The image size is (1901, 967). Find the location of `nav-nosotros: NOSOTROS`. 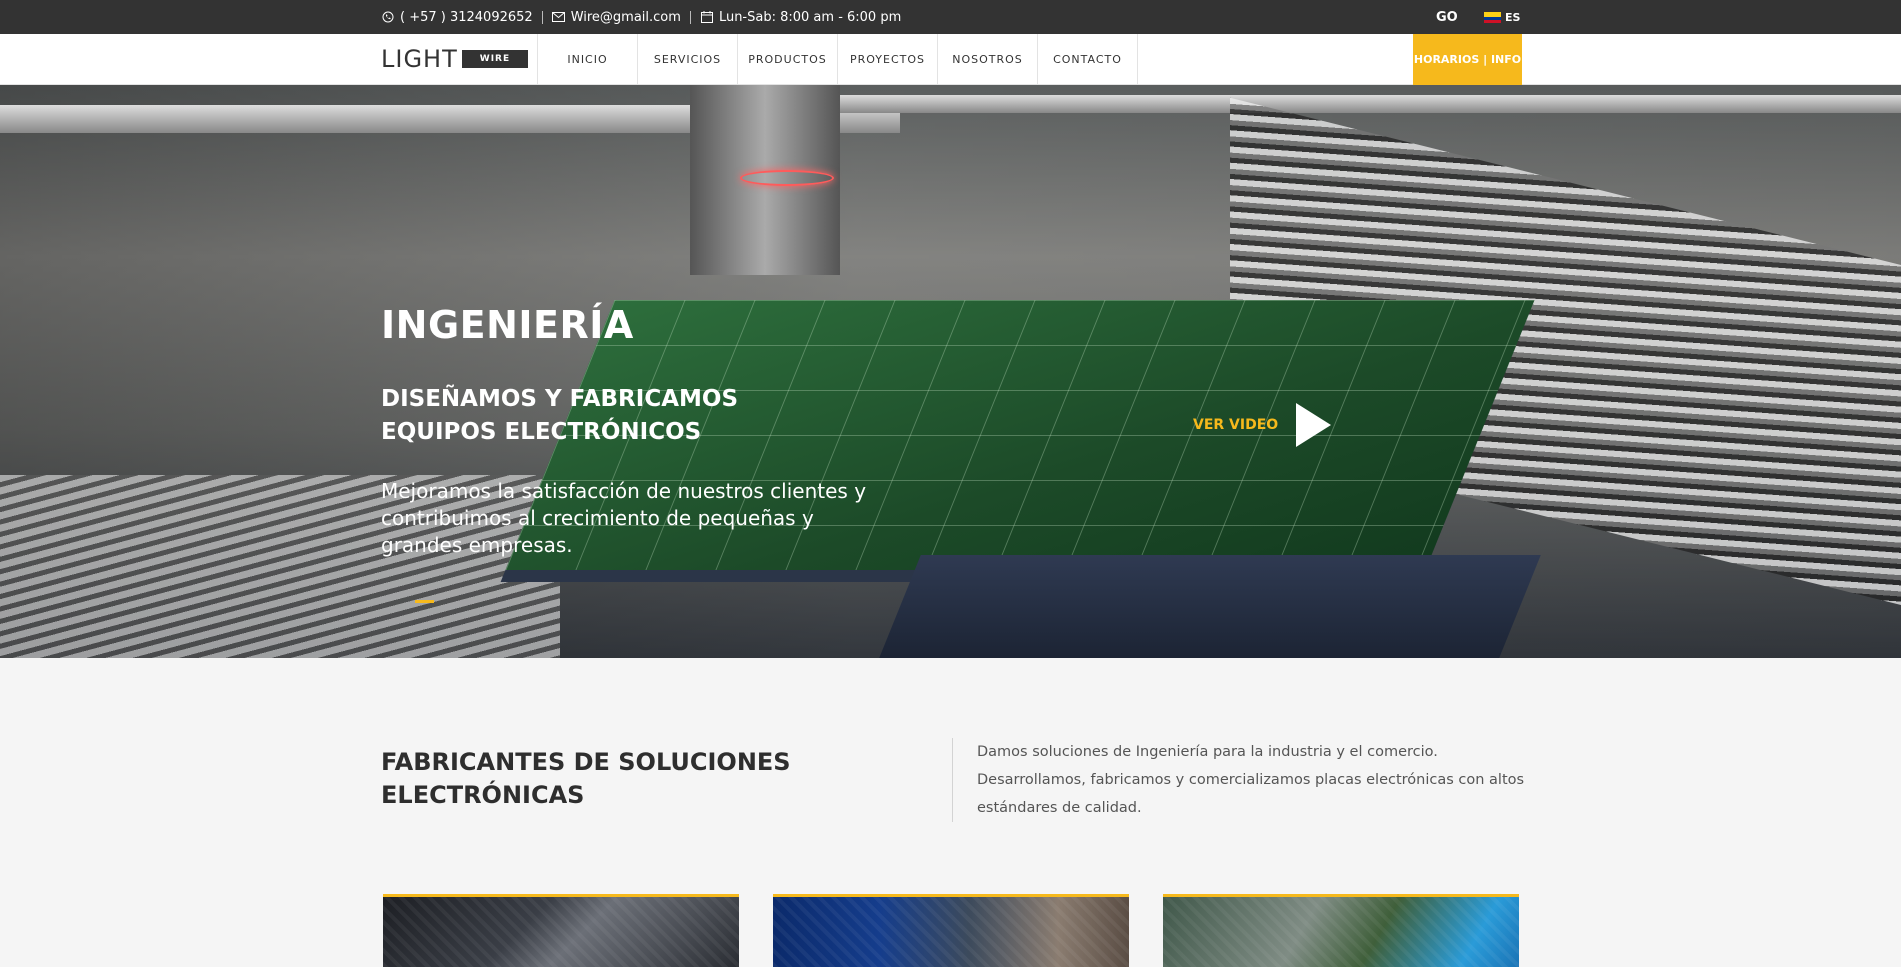

nav-nosotros: NOSOTROS is located at coordinates (987, 59).